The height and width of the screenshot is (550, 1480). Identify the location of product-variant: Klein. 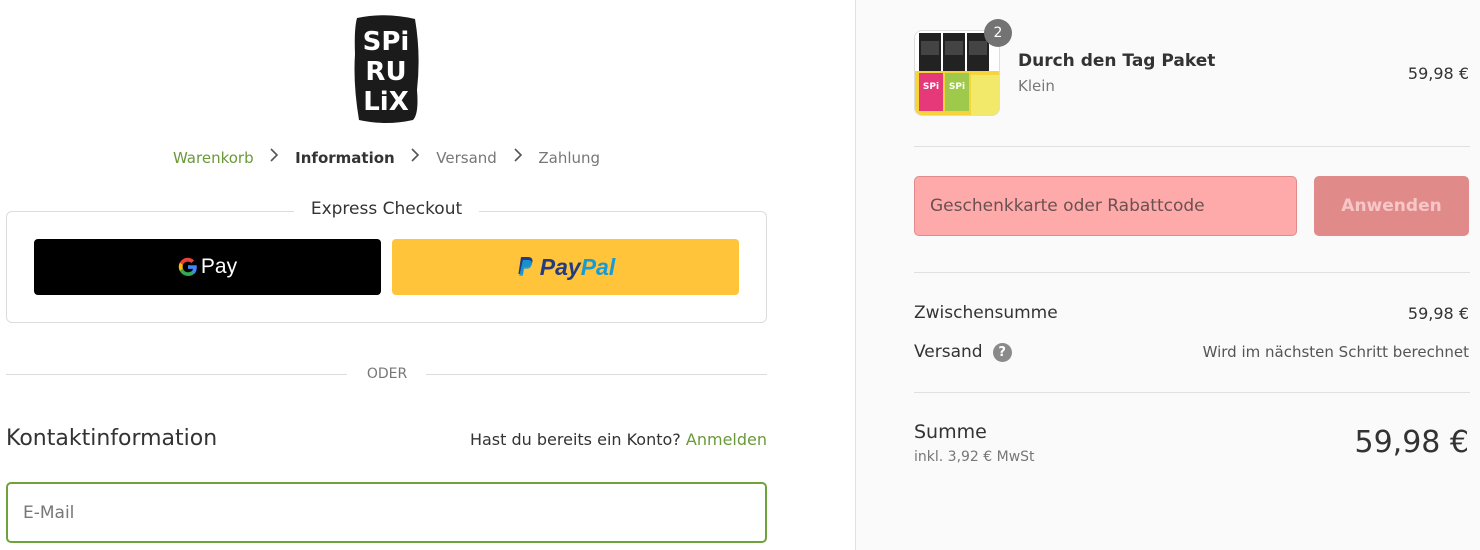
(1036, 86).